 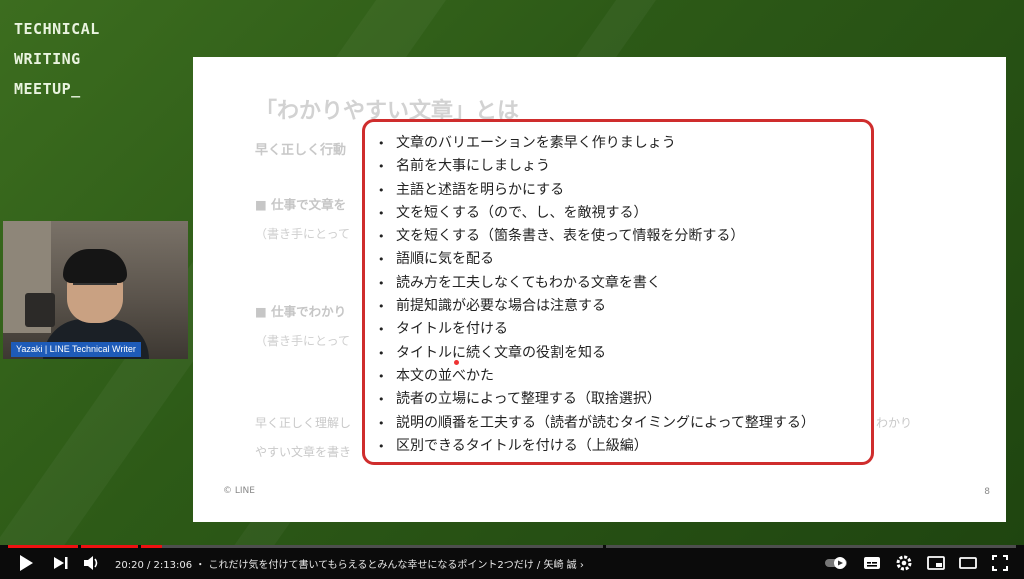 I want to click on checklist-item: • 説明の順番を工夫する（読者が読むタイミングによって整理する）, so click(x=623, y=423).